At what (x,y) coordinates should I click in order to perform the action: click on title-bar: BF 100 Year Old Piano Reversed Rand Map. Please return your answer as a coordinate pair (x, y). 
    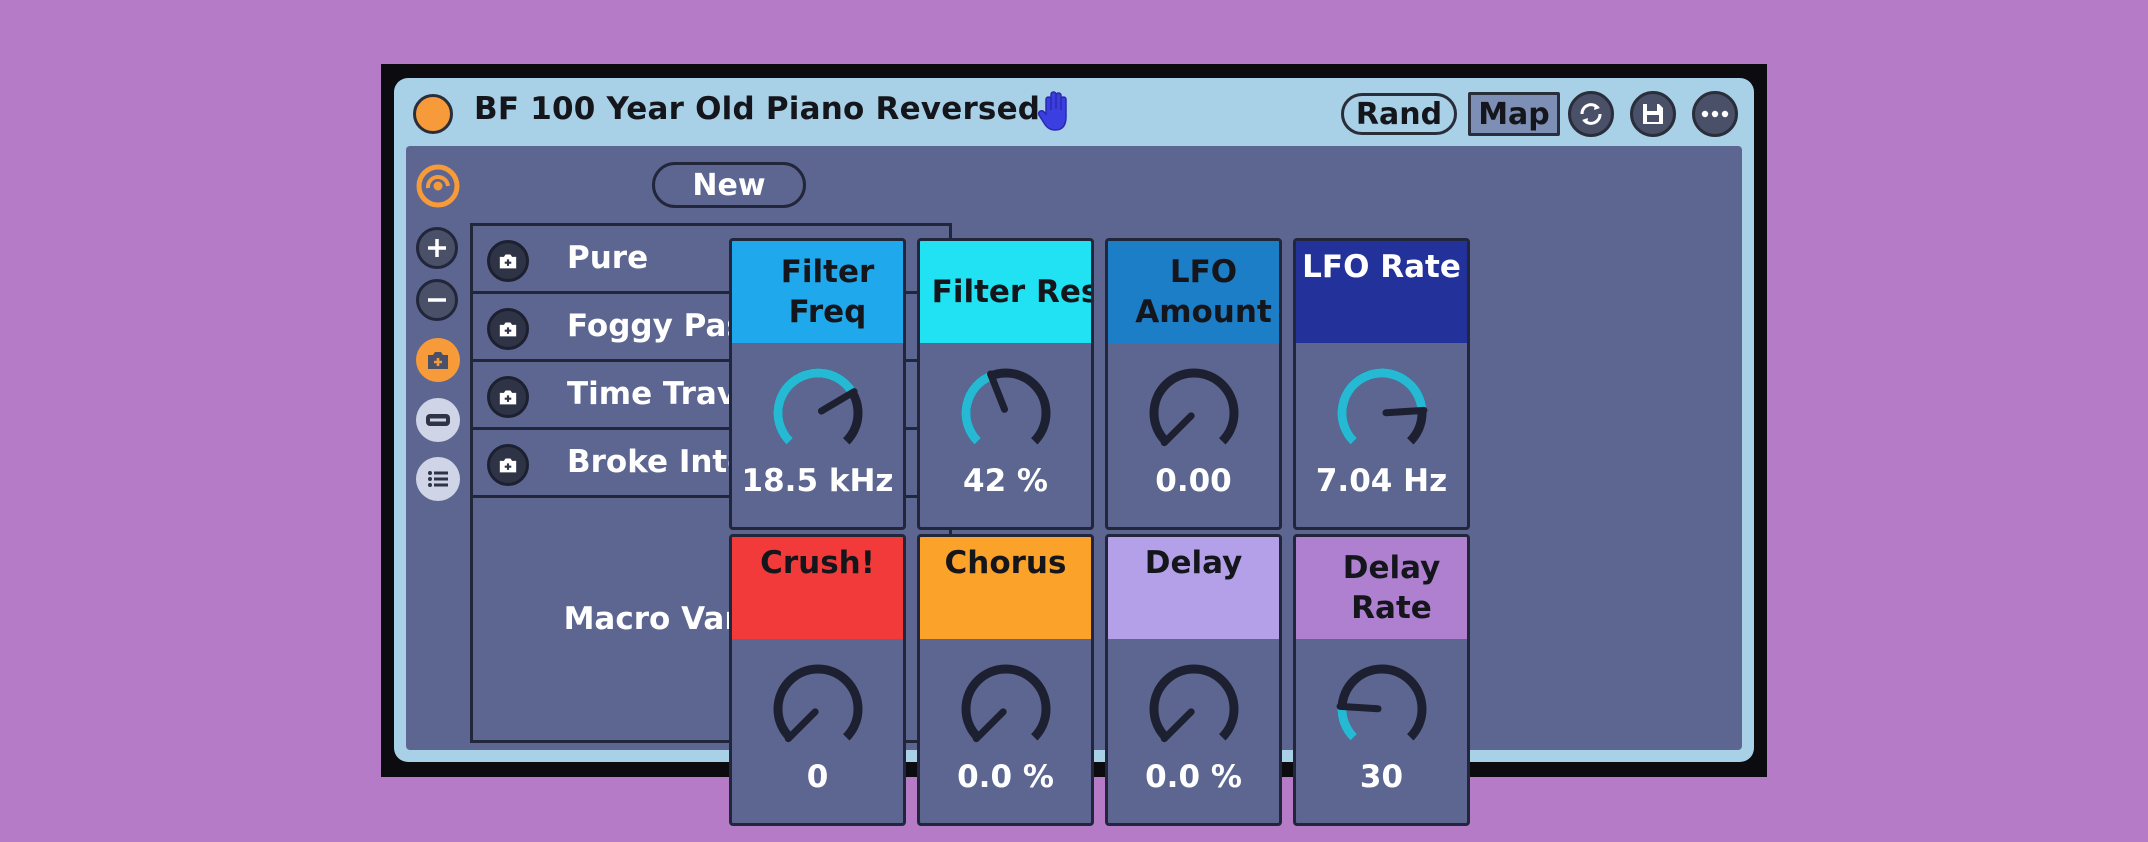
    Looking at the image, I should click on (1074, 112).